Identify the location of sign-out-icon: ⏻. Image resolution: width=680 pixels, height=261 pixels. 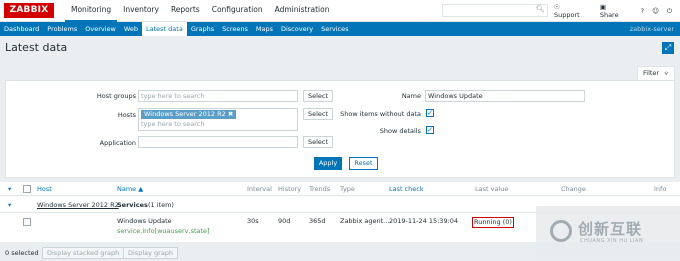
(669, 11).